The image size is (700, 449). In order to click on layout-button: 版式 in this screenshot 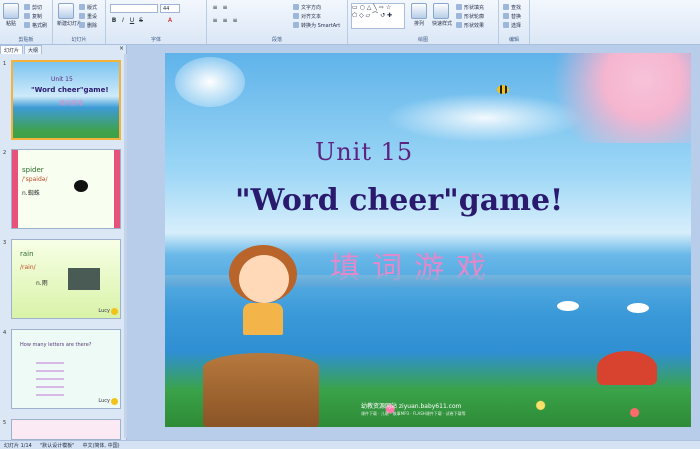, I will do `click(88, 7)`.